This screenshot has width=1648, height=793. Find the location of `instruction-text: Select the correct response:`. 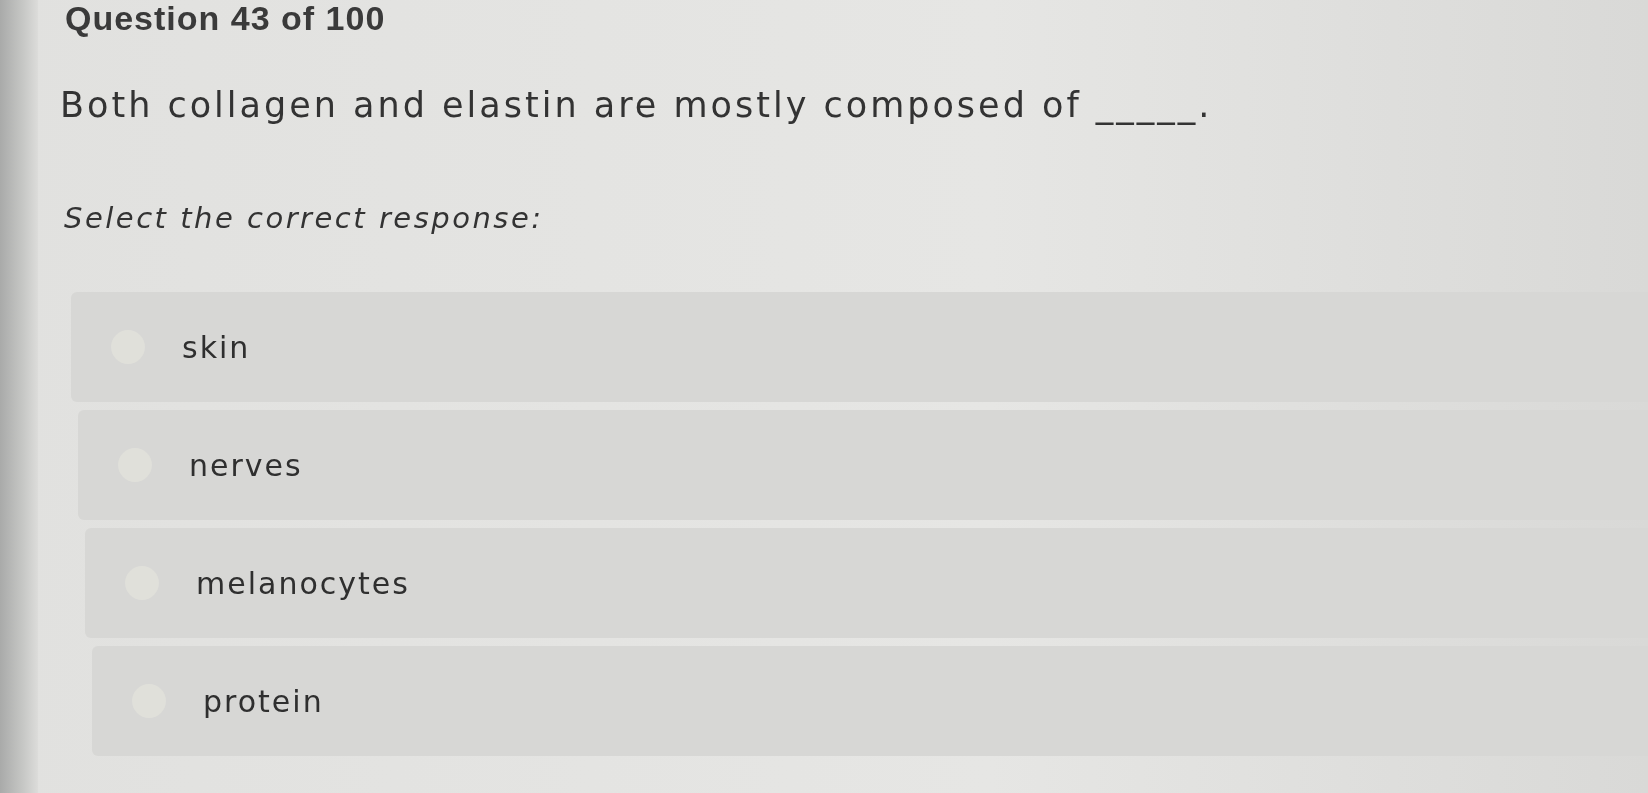

instruction-text: Select the correct response: is located at coordinates (304, 218).